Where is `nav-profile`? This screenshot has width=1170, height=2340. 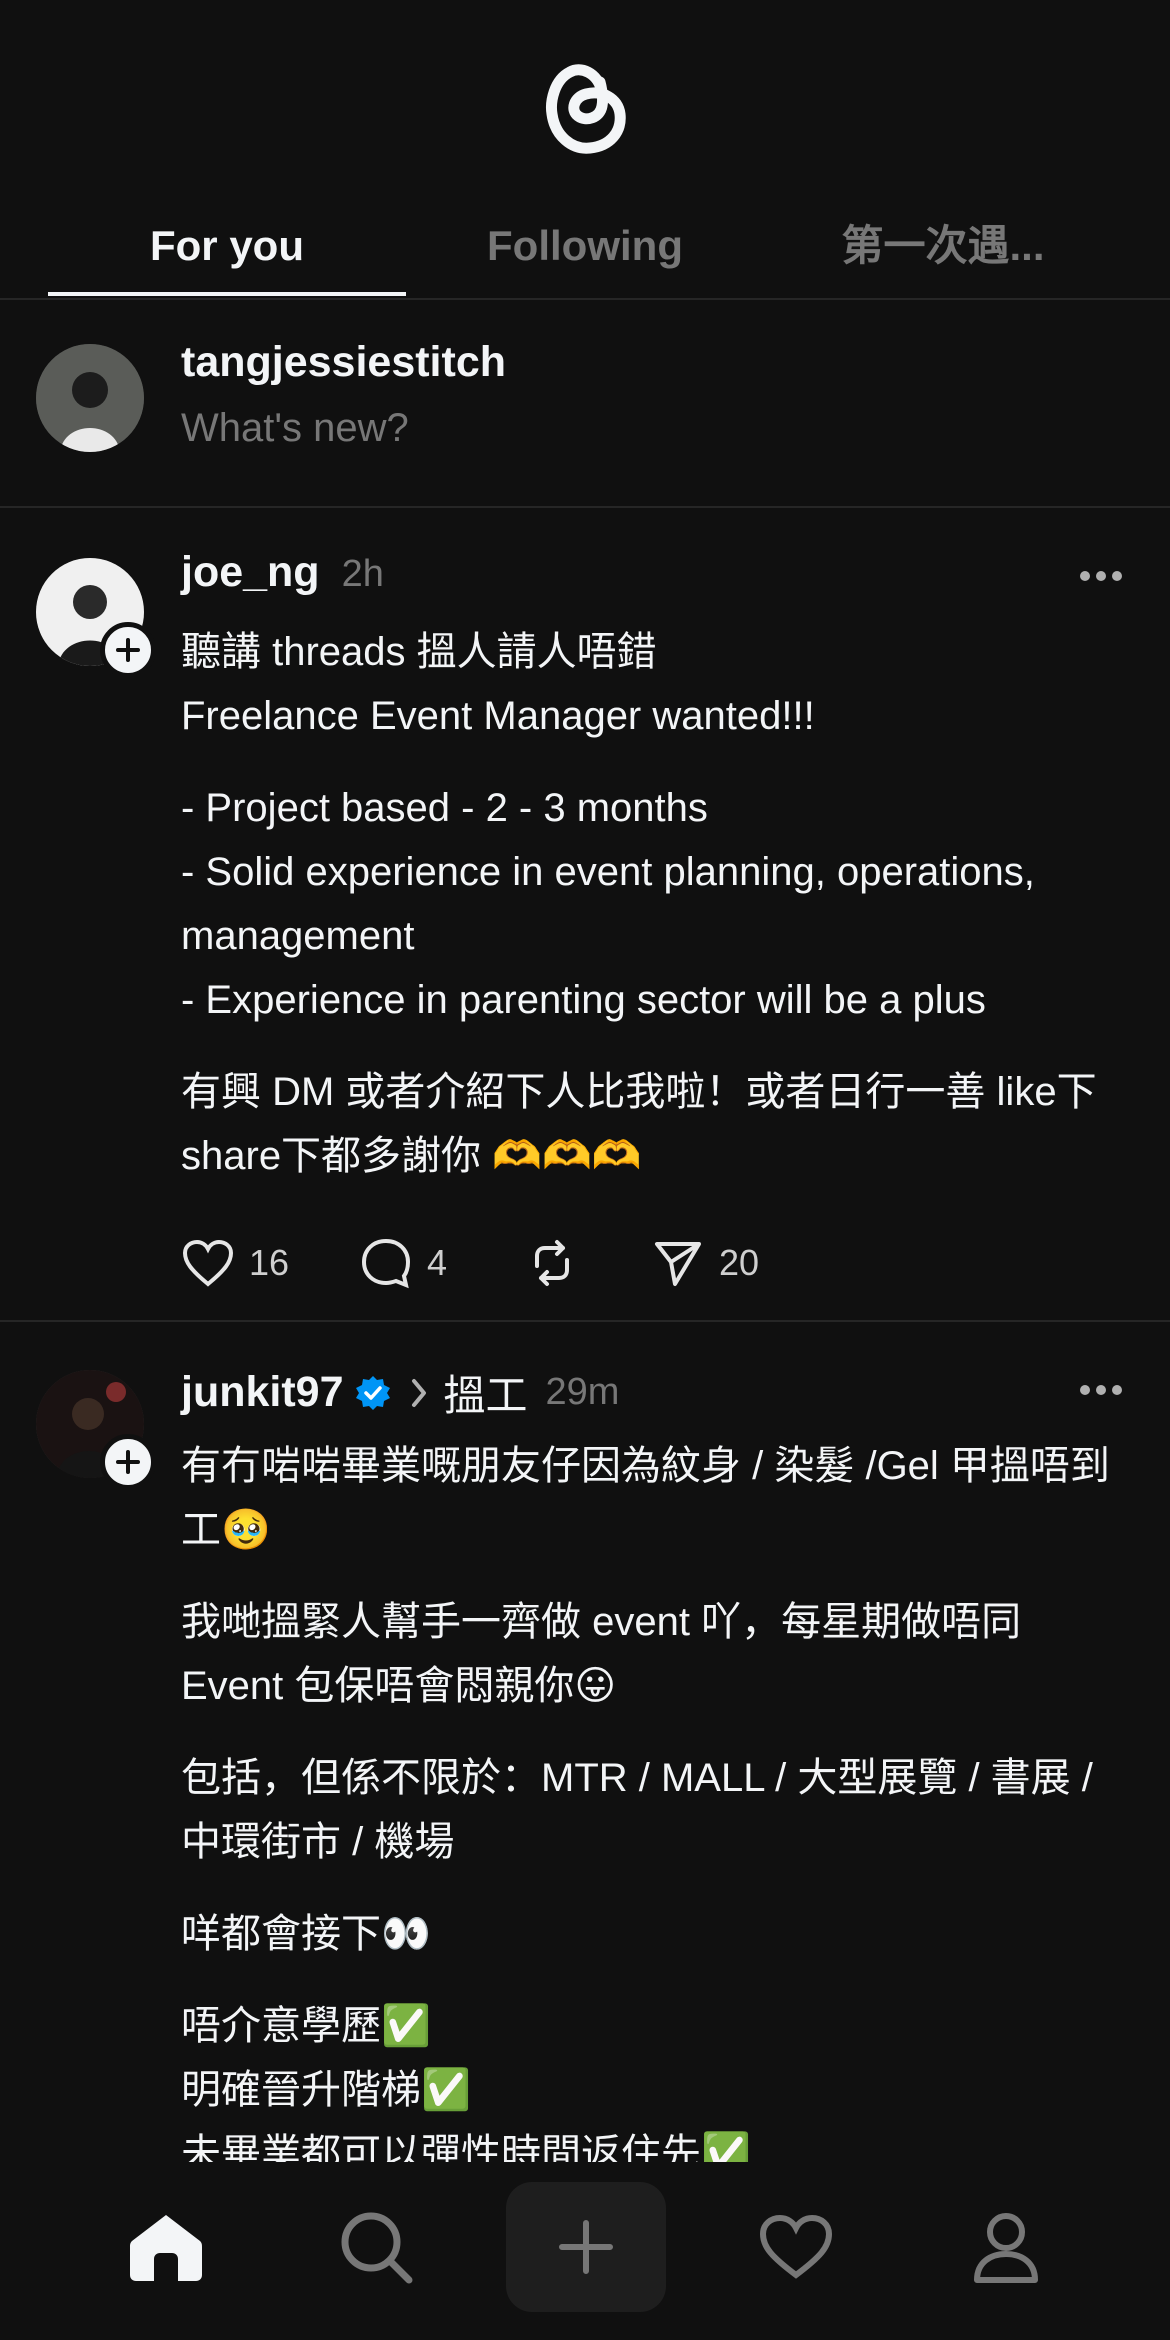
nav-profile is located at coordinates (1006, 2247).